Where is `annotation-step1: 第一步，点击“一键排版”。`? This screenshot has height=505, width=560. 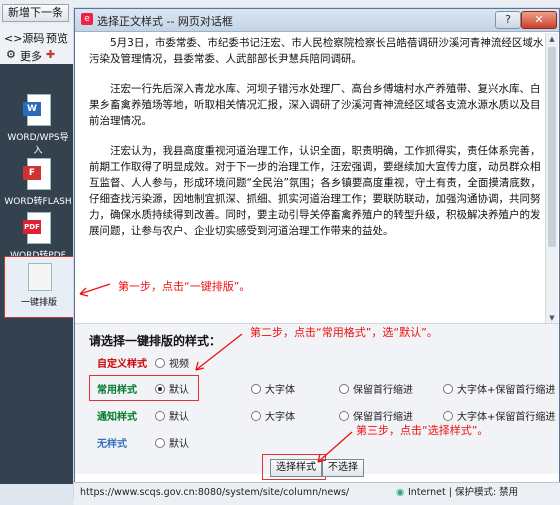 annotation-step1: 第一步，点击“一键排版”。 is located at coordinates (184, 286).